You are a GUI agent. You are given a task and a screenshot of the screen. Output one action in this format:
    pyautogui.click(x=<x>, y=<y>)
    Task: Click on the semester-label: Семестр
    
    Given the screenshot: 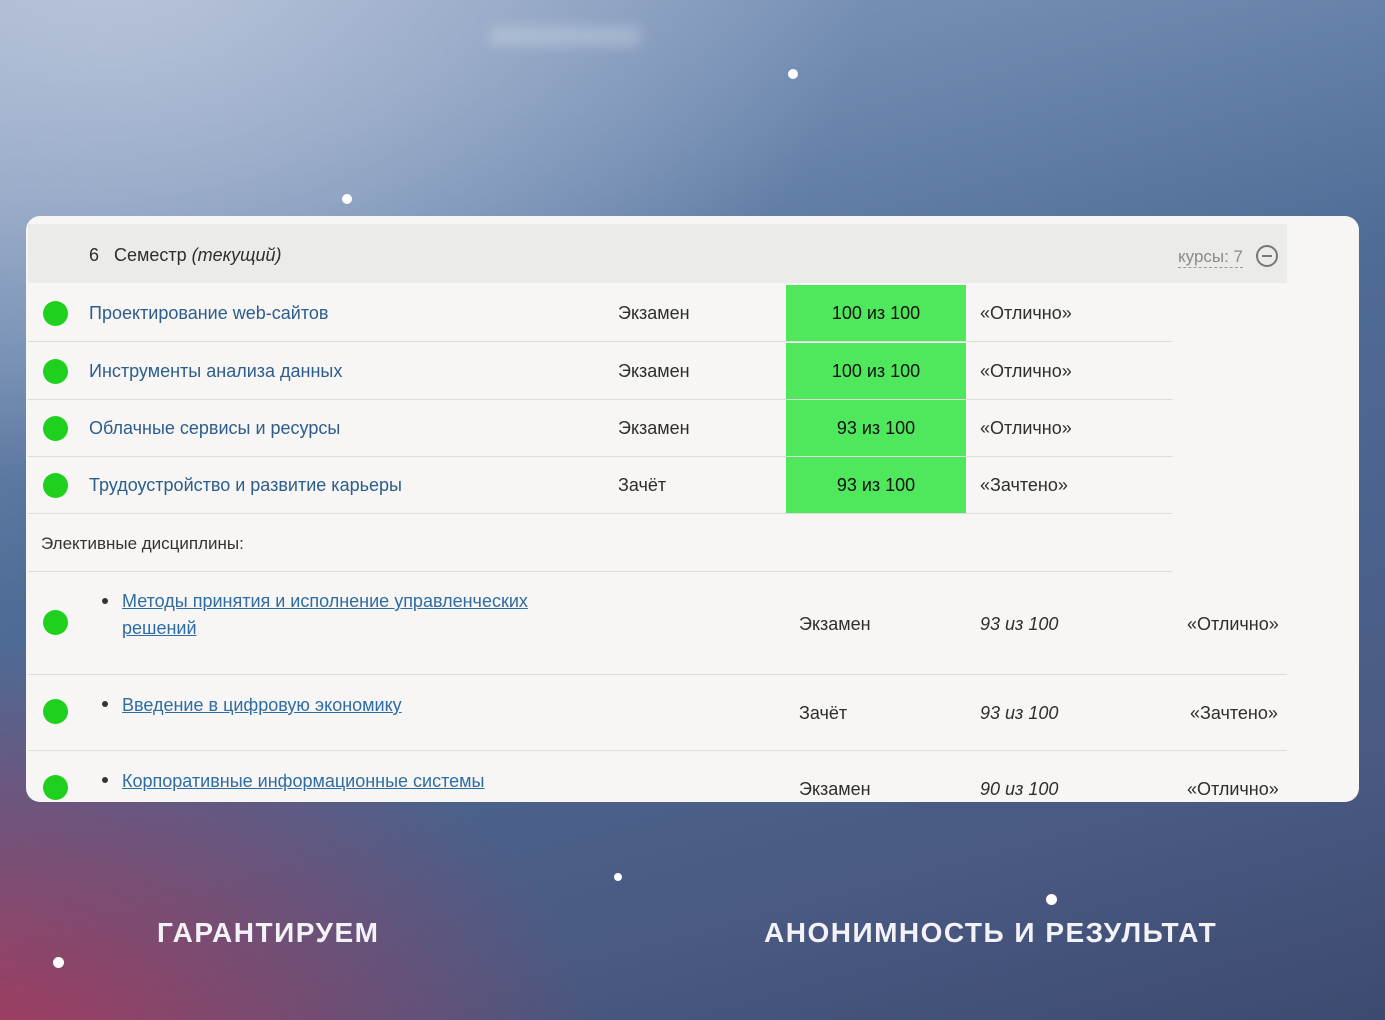 What is the action you would take?
    pyautogui.click(x=150, y=255)
    